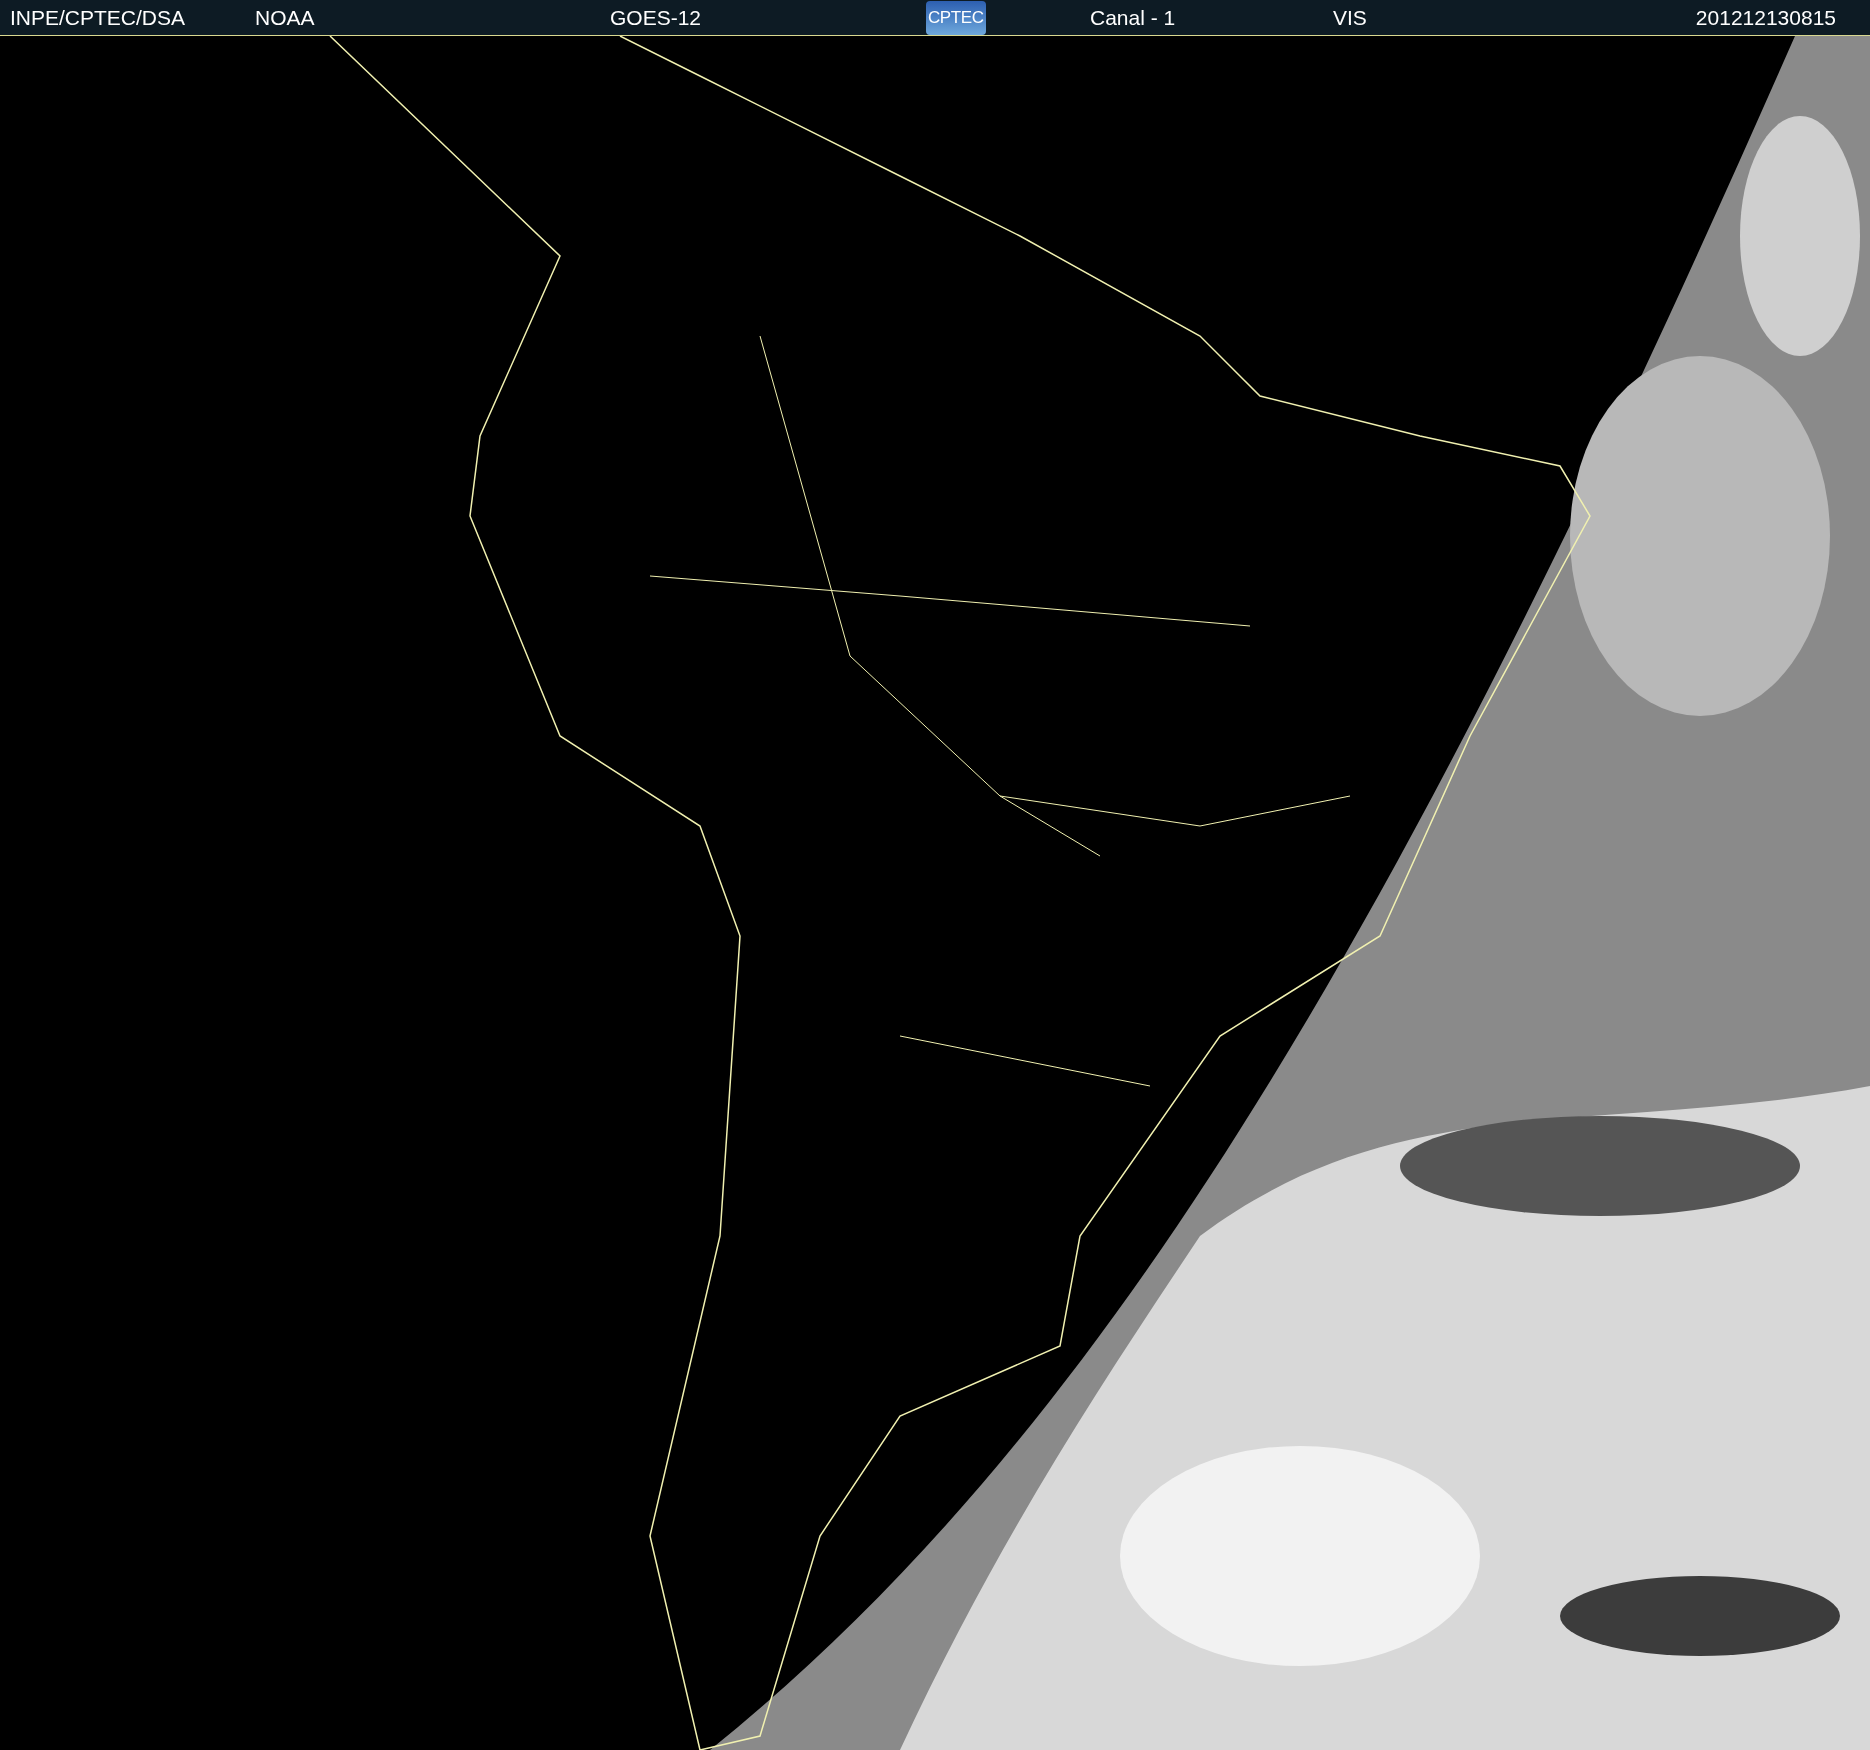  I want to click on header-label: NOAA, so click(285, 17).